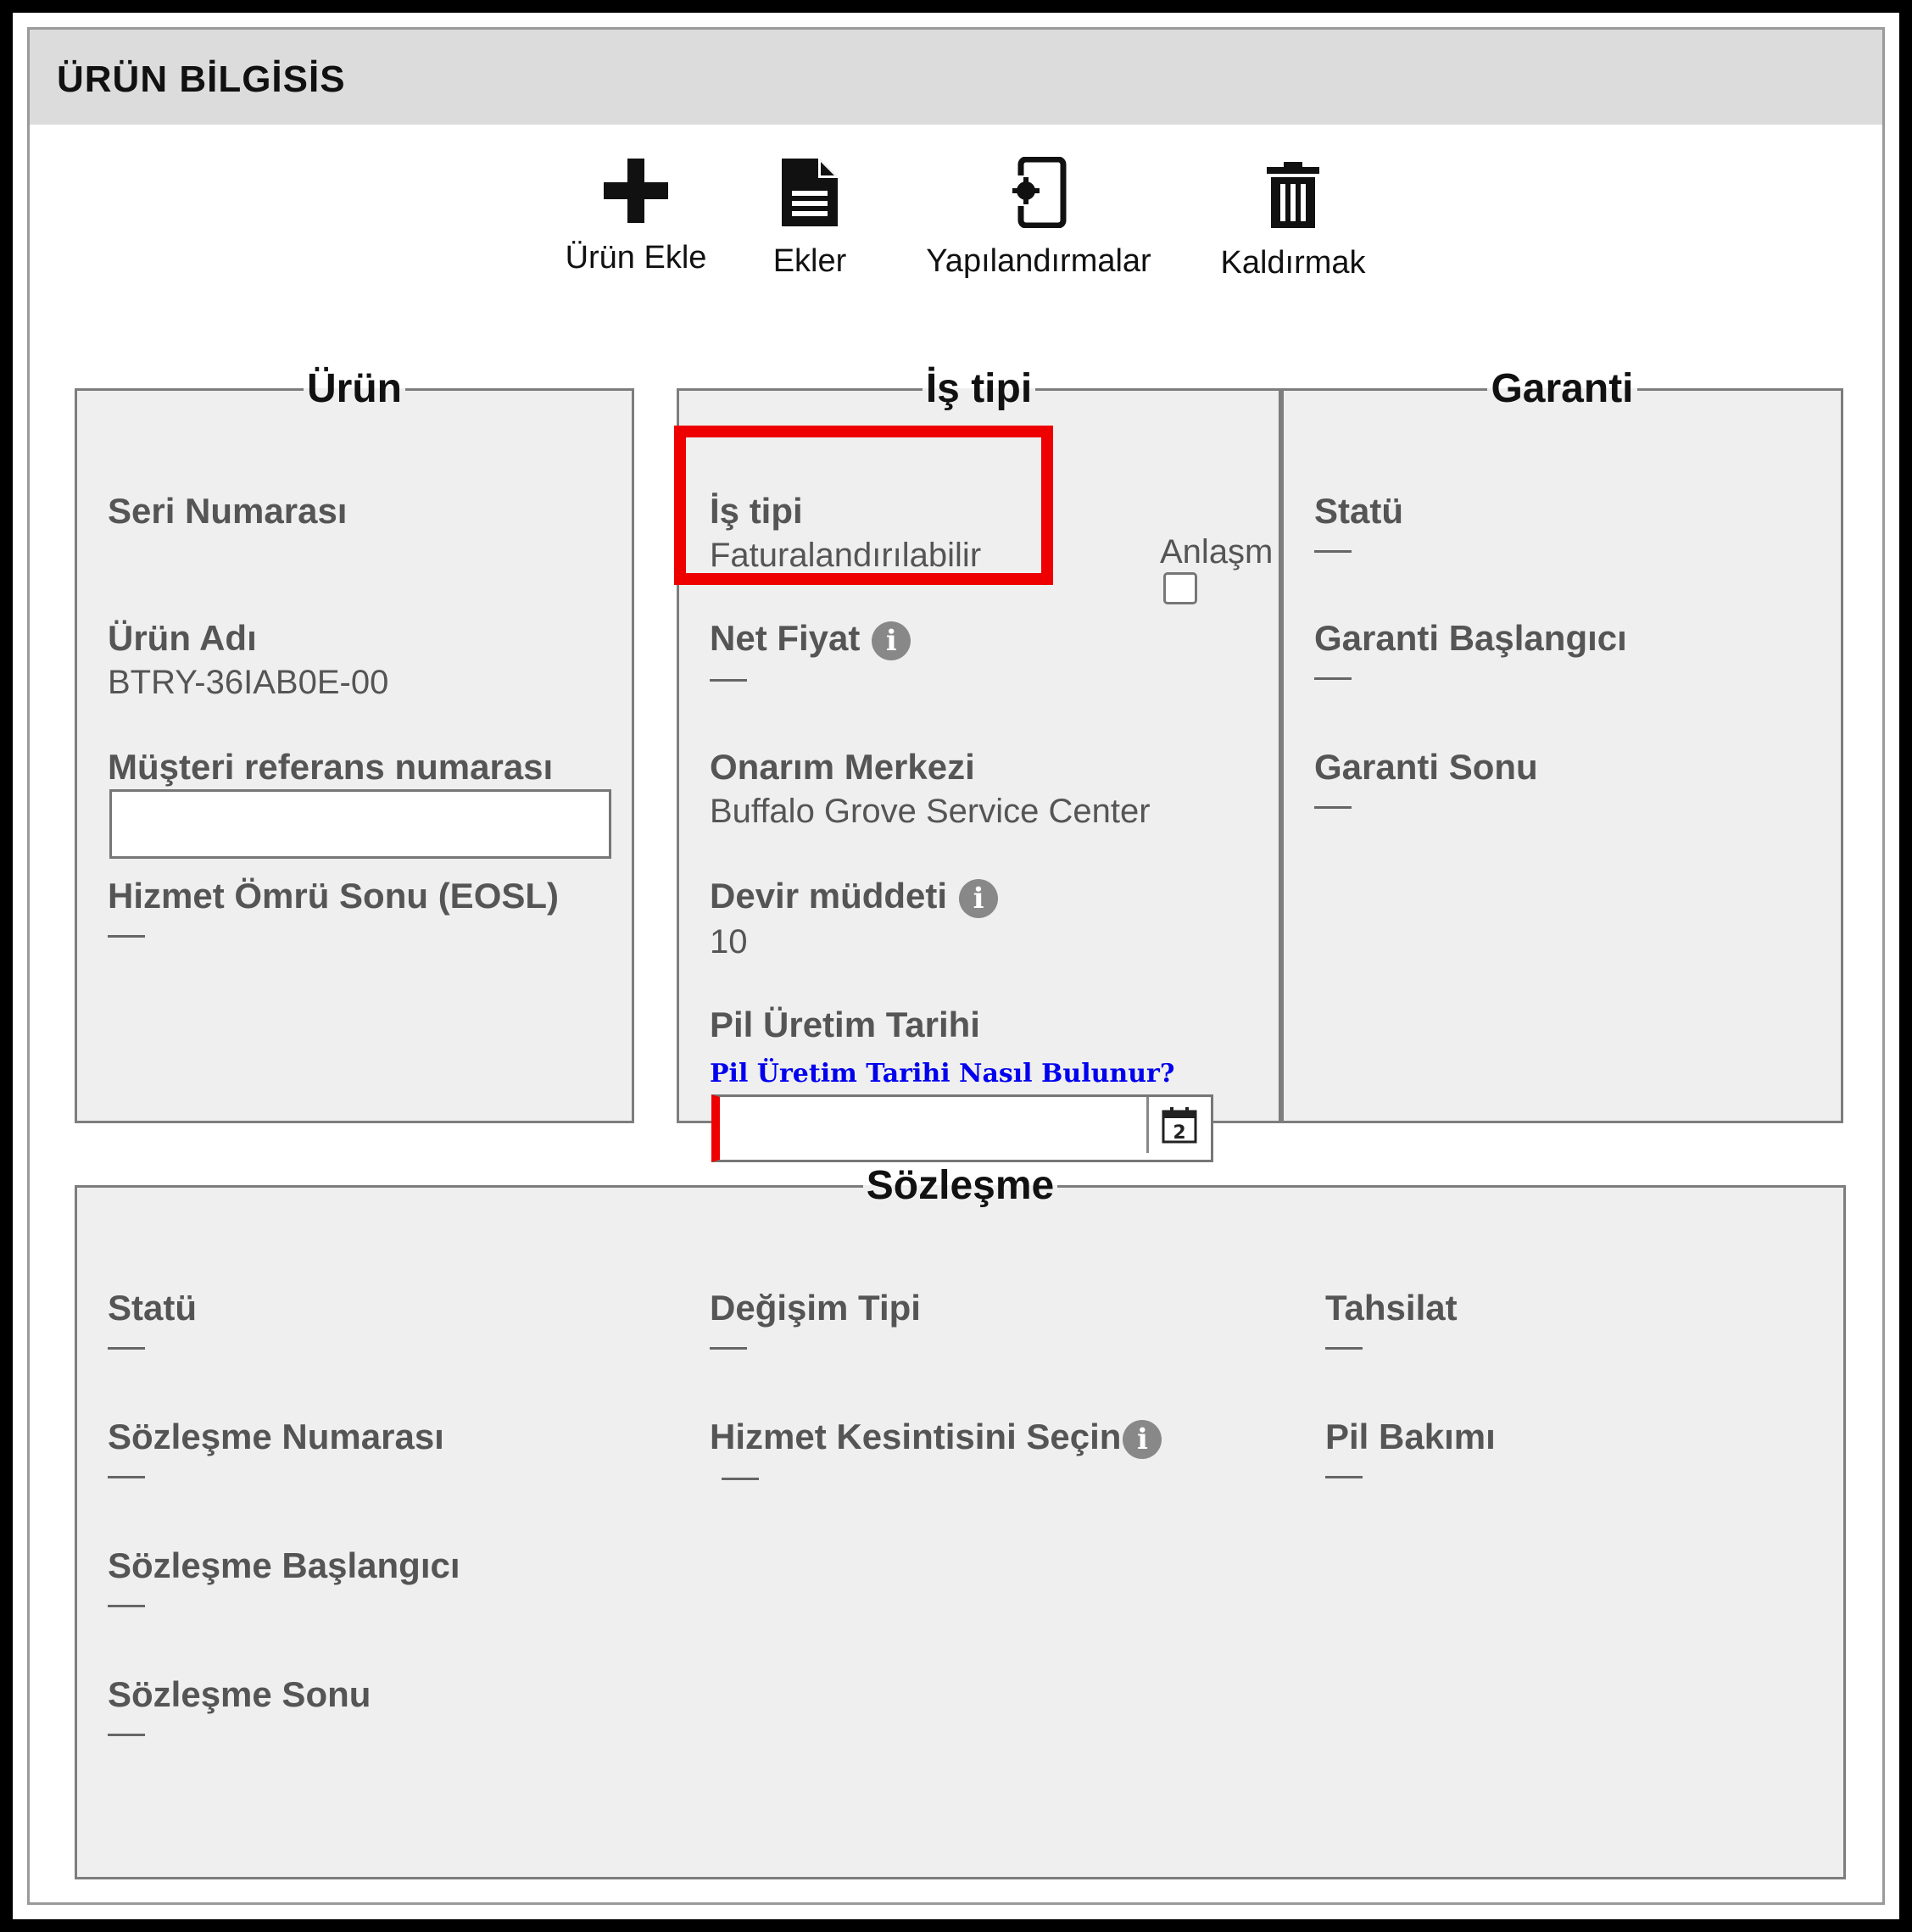 The width and height of the screenshot is (1912, 1932). Describe the element at coordinates (127, 936) in the screenshot. I see `eosl-empty-value` at that location.